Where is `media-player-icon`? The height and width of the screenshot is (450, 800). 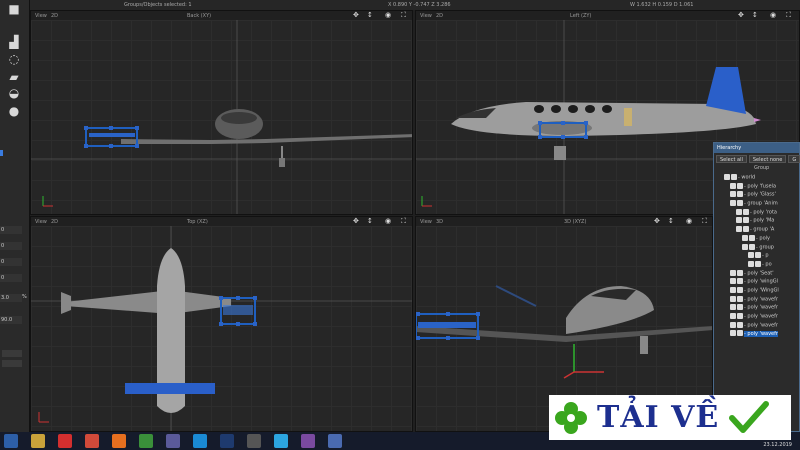
media-player-icon is located at coordinates (92, 441).